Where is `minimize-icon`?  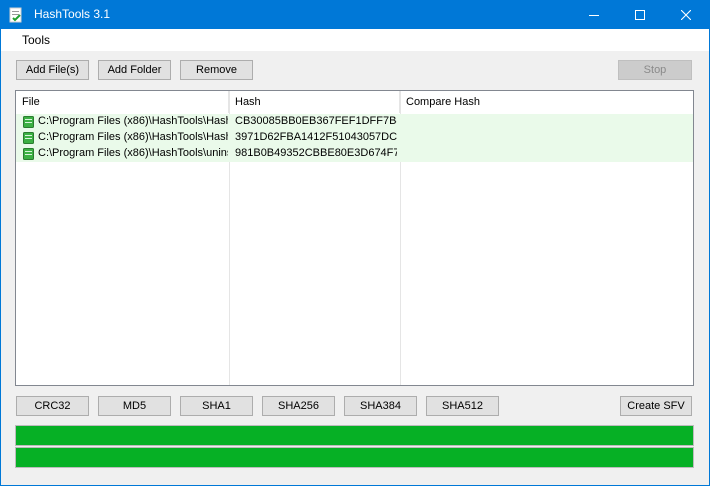 minimize-icon is located at coordinates (594, 15).